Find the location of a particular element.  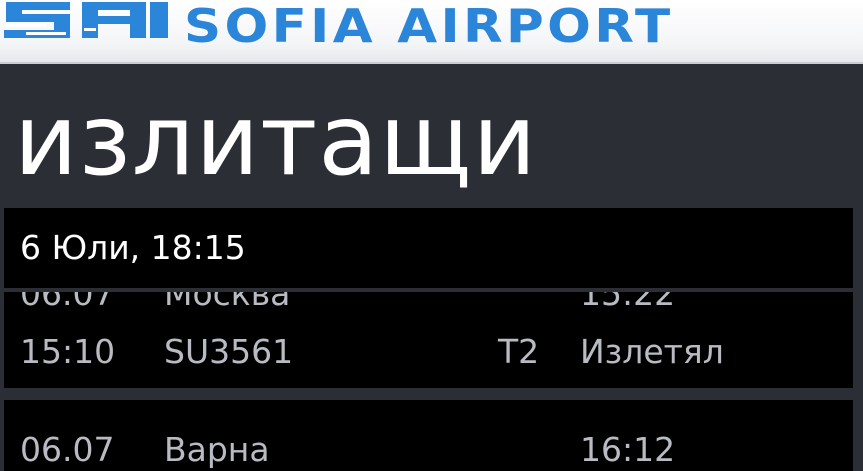

flight-destination: Варна is located at coordinates (217, 449).